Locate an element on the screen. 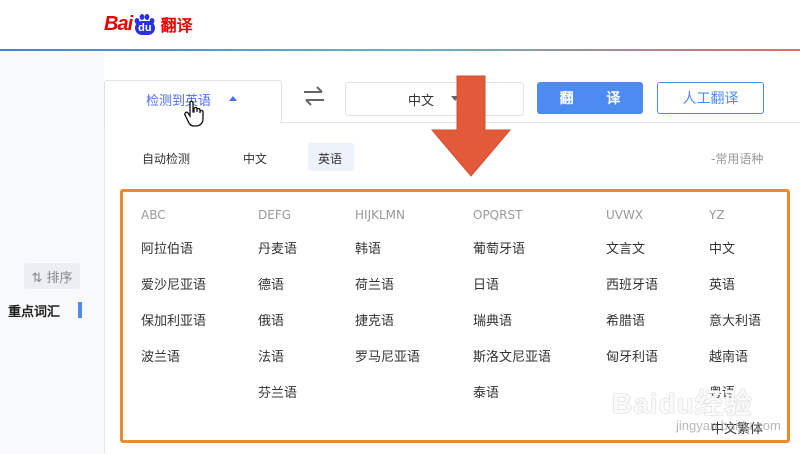 Image resolution: width=800 pixels, height=454 pixels. baidu-jingyan-watermark-logo: Baidu经验 is located at coordinates (682, 403).